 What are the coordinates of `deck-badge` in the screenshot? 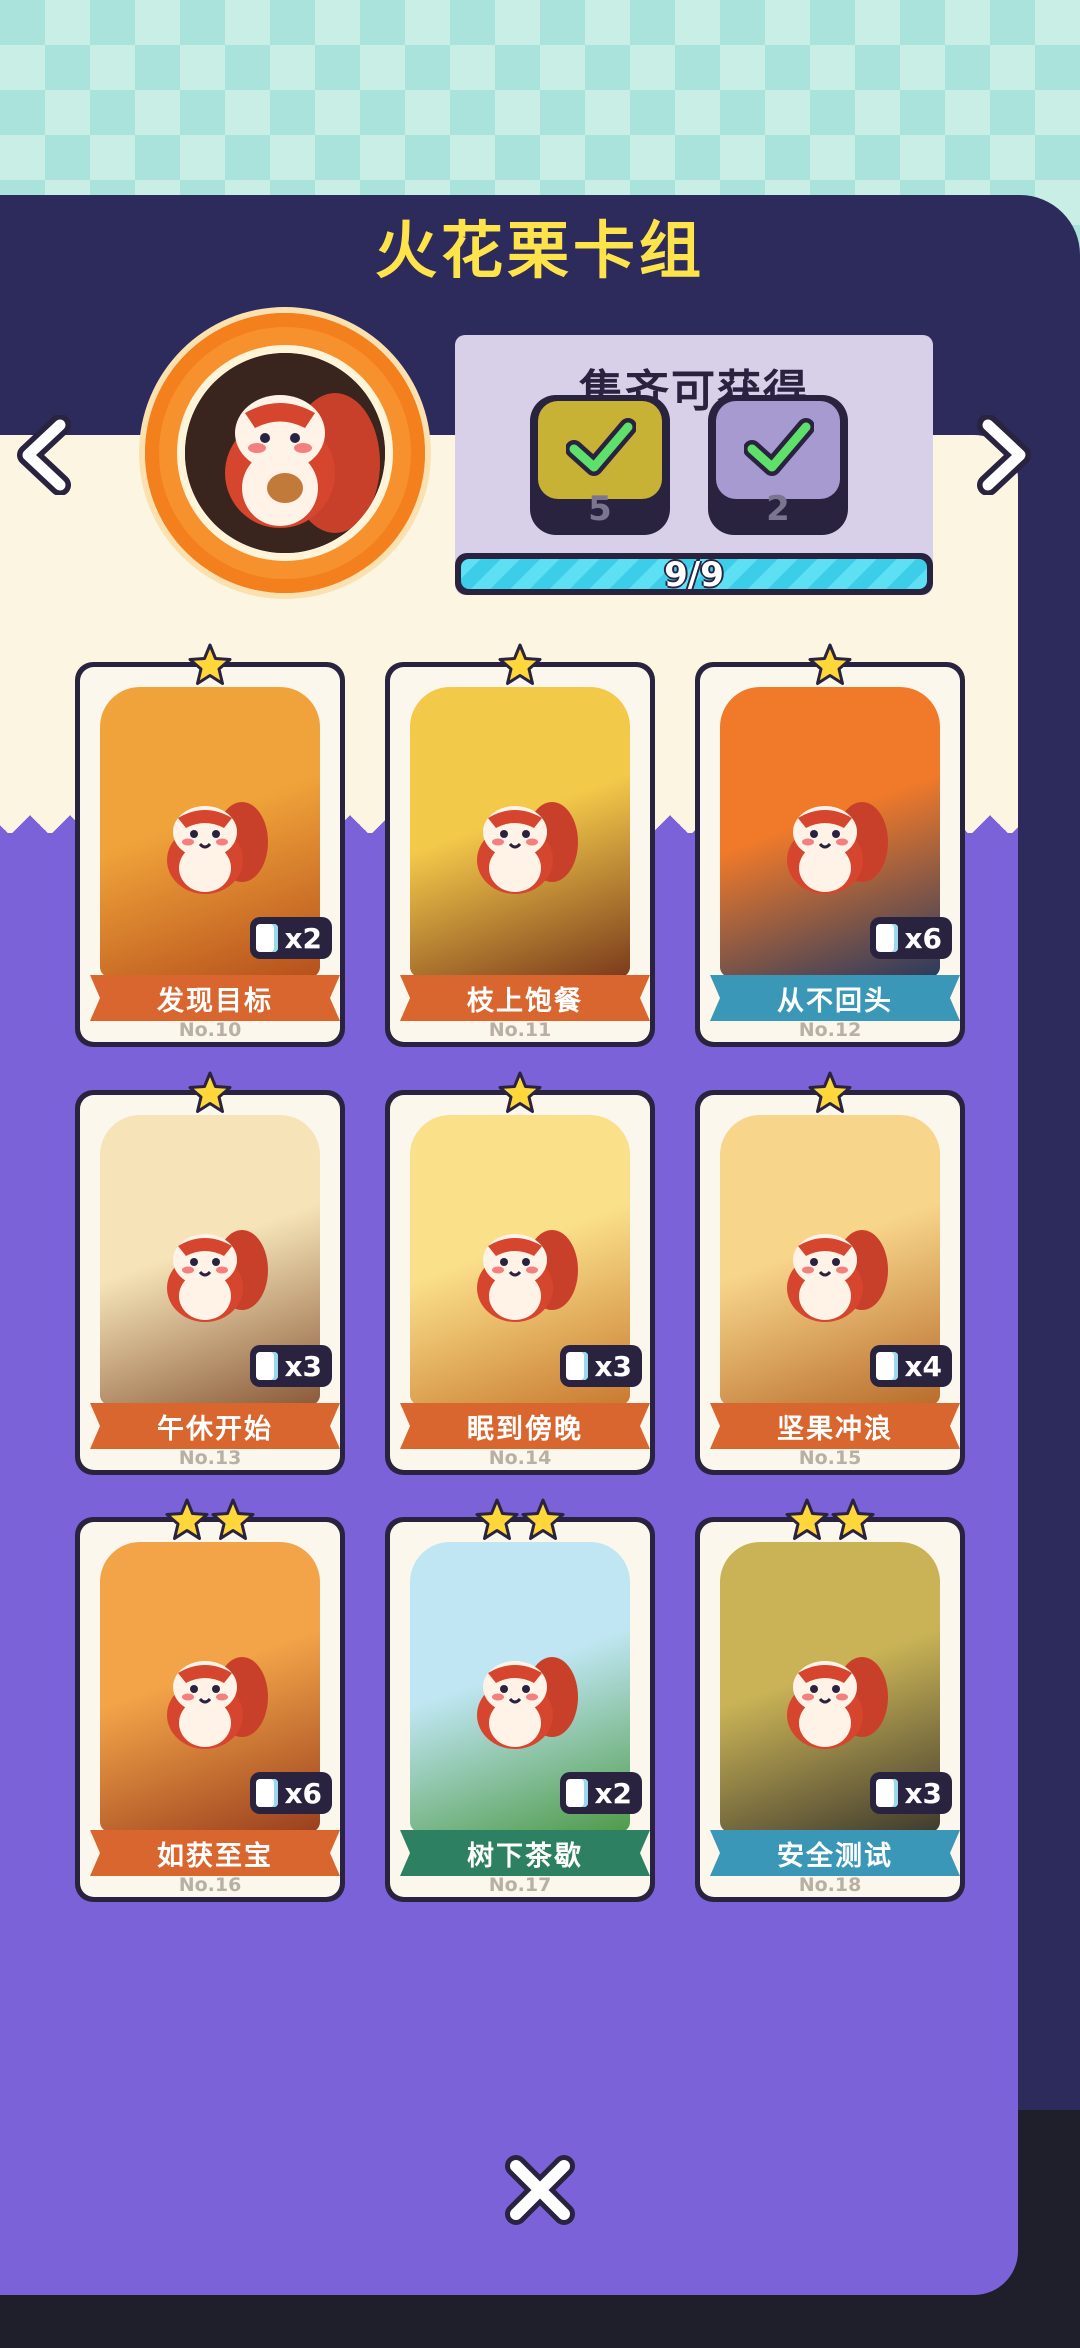 It's located at (285, 453).